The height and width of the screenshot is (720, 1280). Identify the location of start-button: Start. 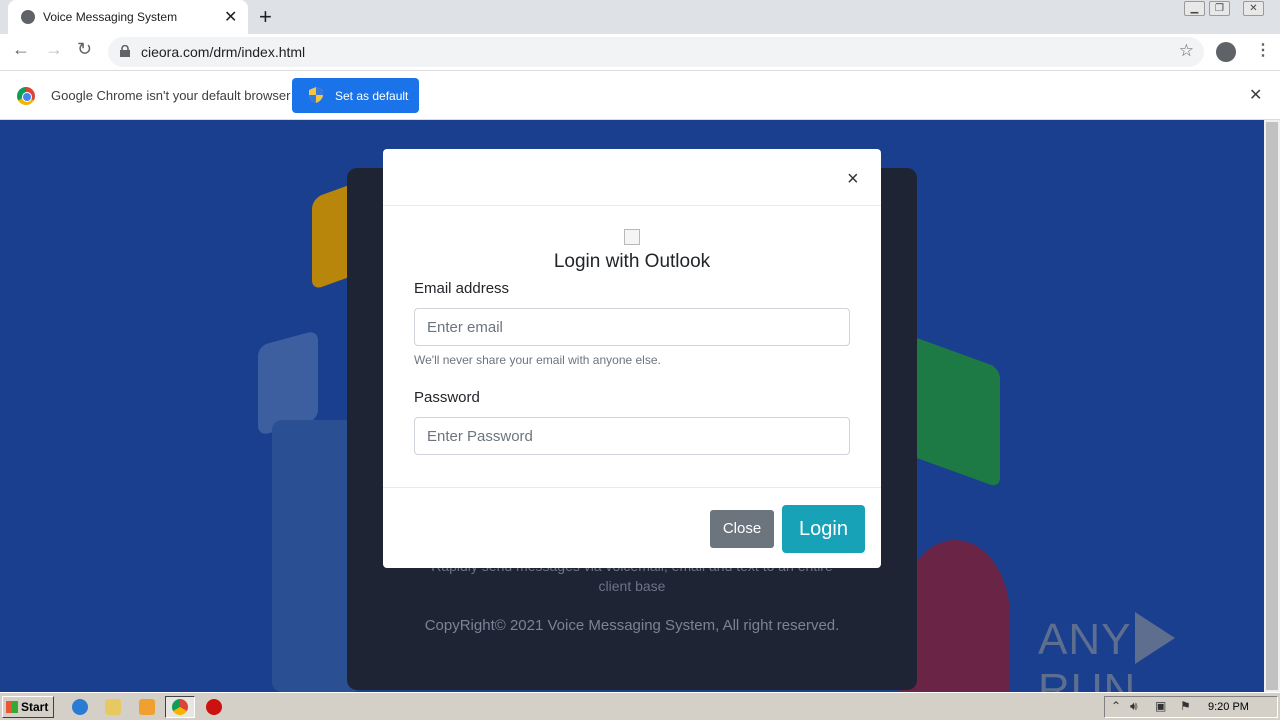
(28, 707).